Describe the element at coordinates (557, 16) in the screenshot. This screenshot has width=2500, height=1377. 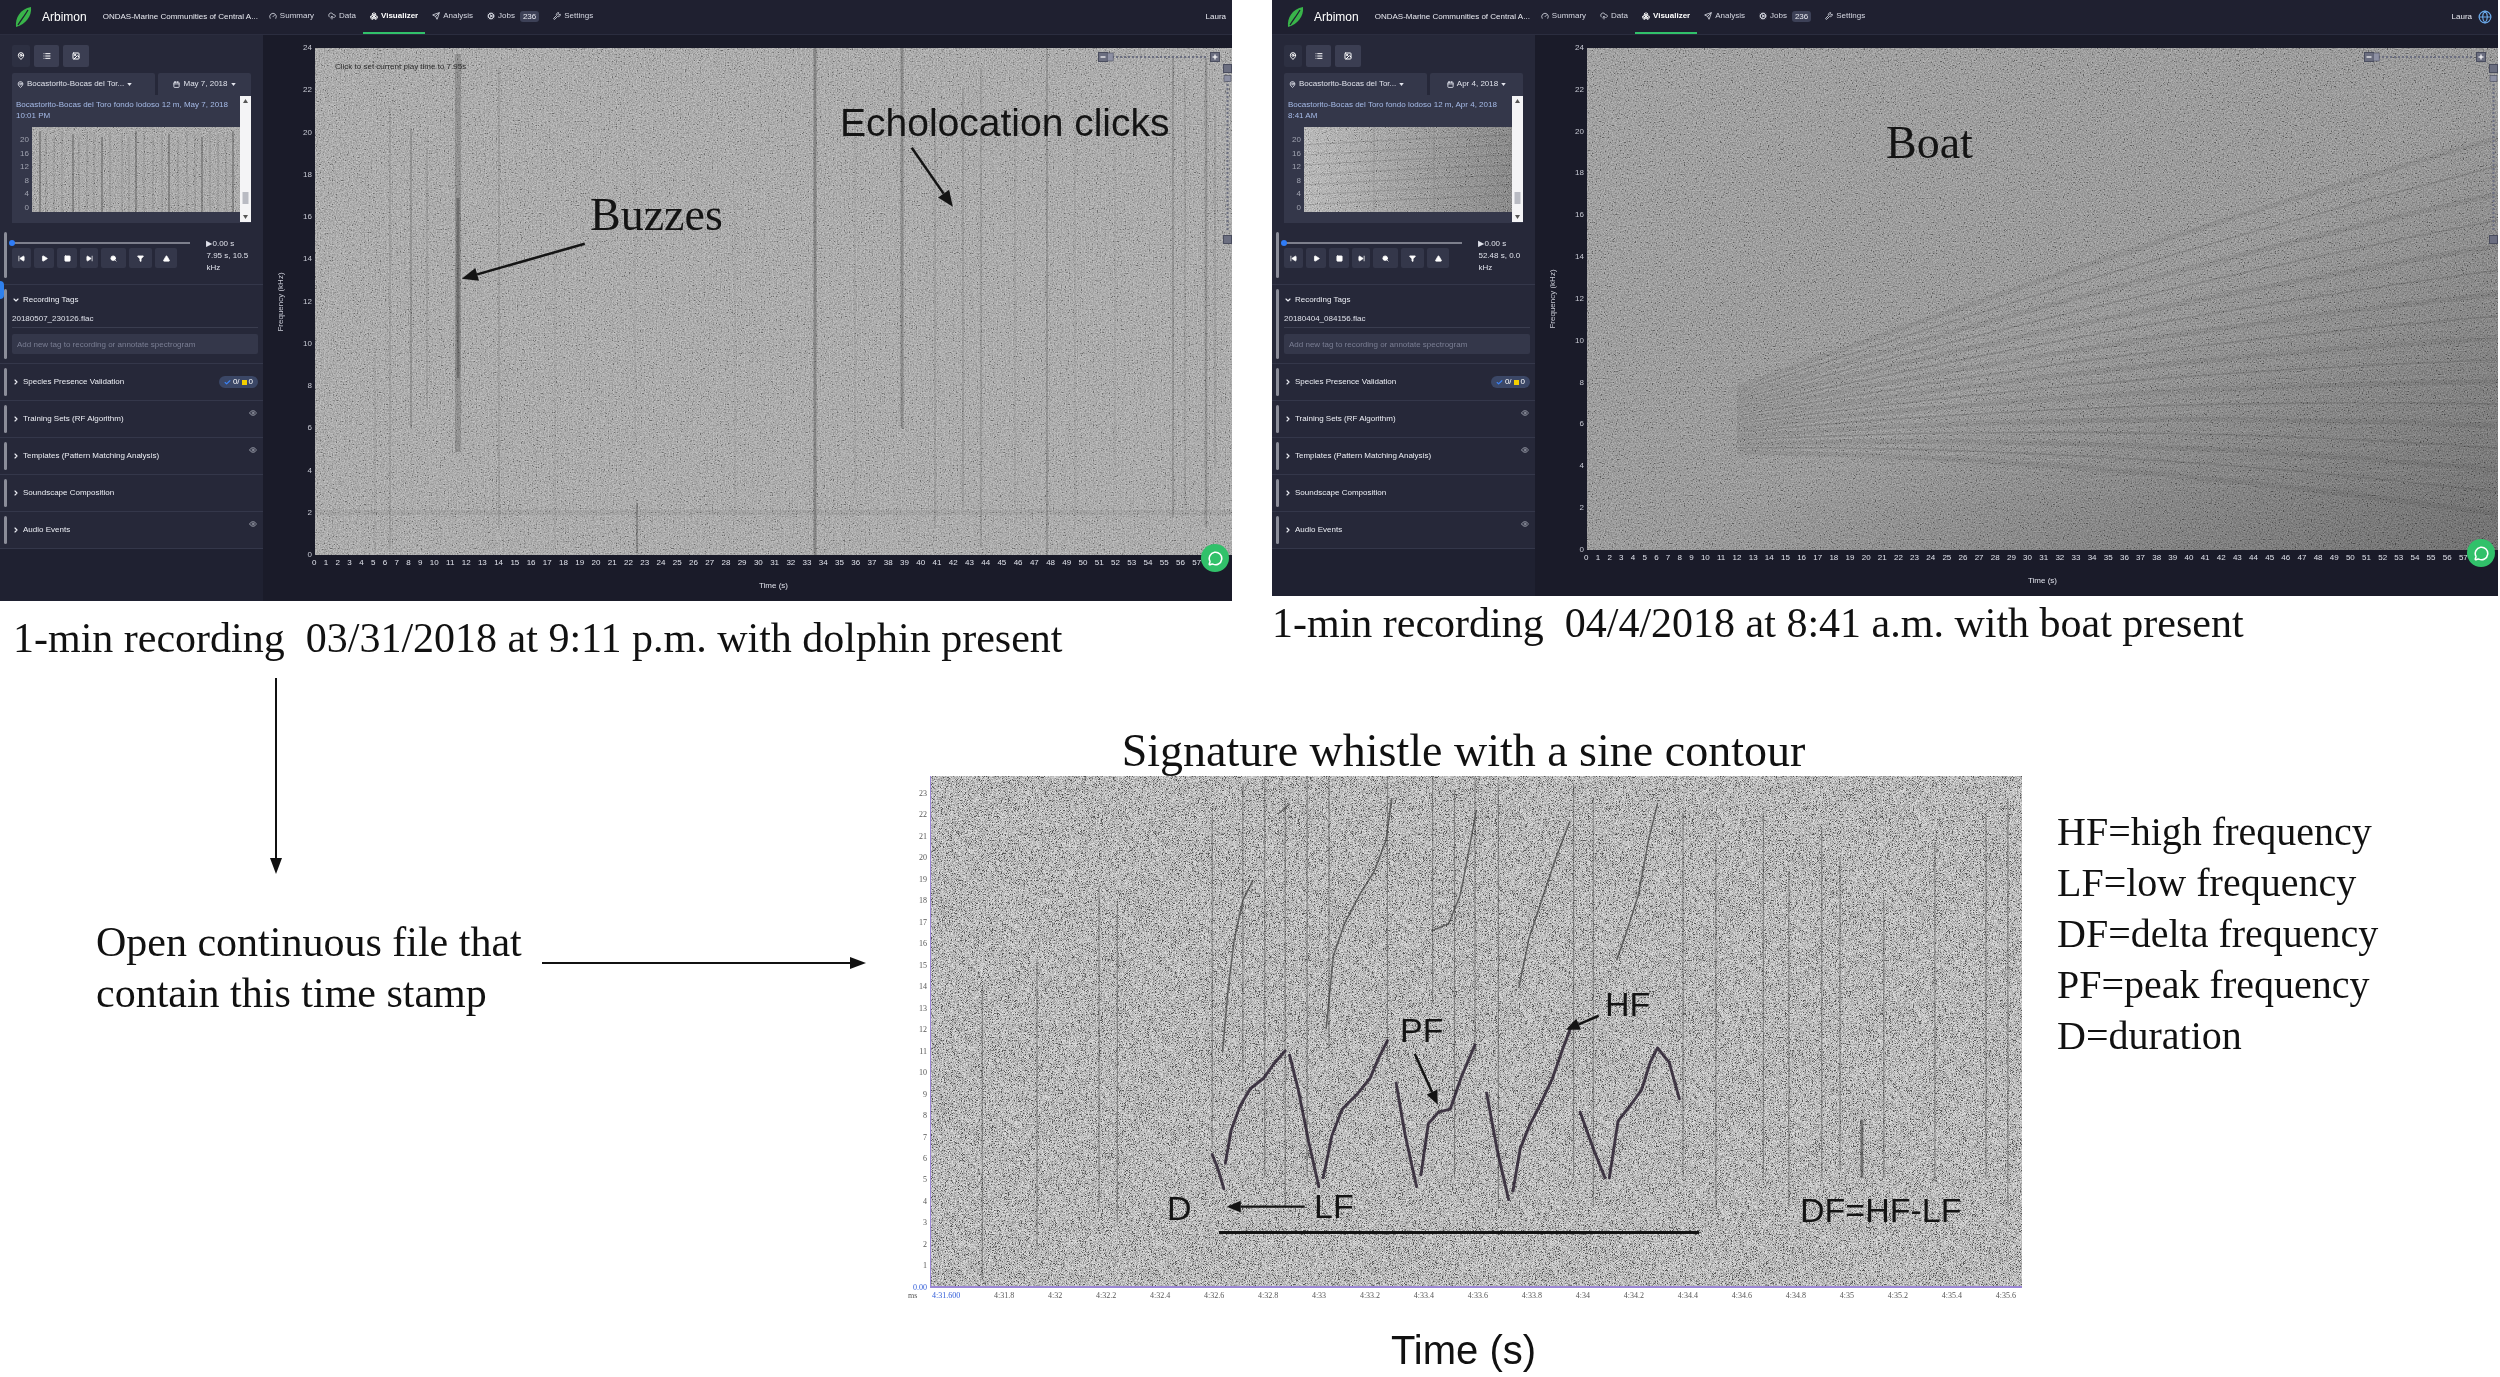
I see `wrench-icon` at that location.